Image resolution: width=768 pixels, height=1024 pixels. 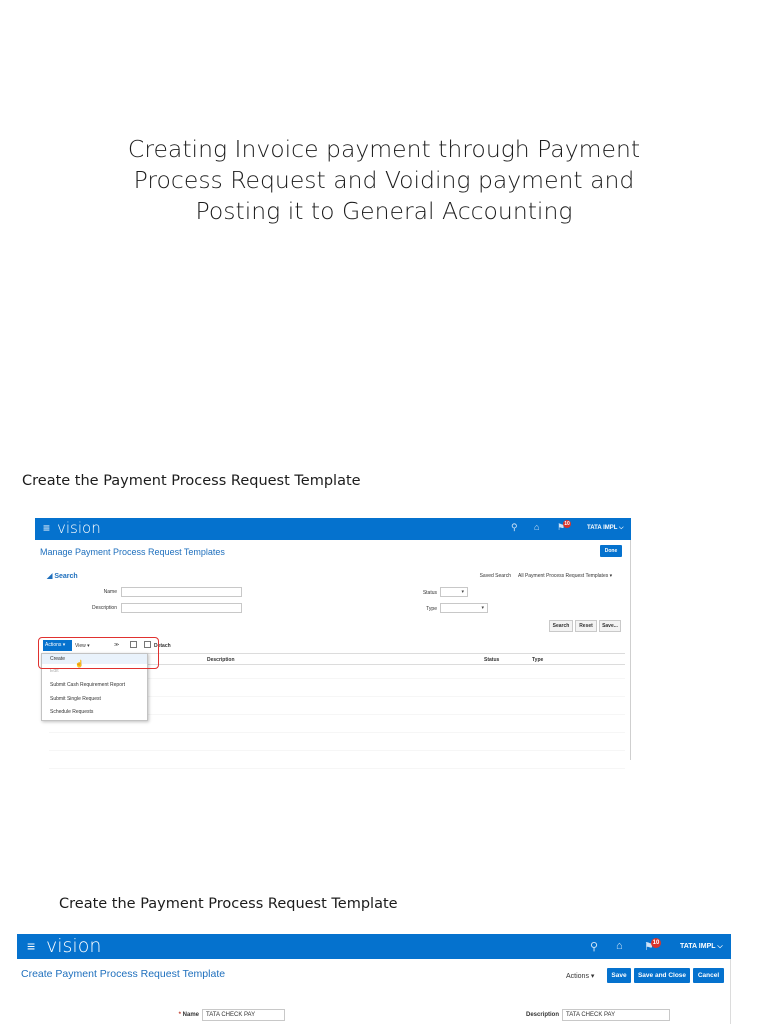 What do you see at coordinates (611, 551) in the screenshot?
I see `done-button: Done` at bounding box center [611, 551].